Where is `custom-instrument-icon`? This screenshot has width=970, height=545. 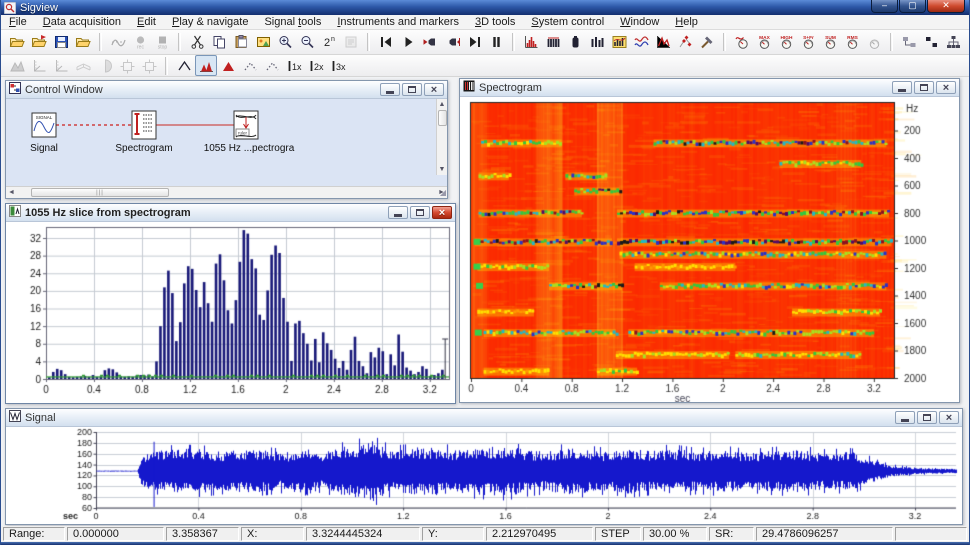
custom-instrument-icon is located at coordinates (874, 42).